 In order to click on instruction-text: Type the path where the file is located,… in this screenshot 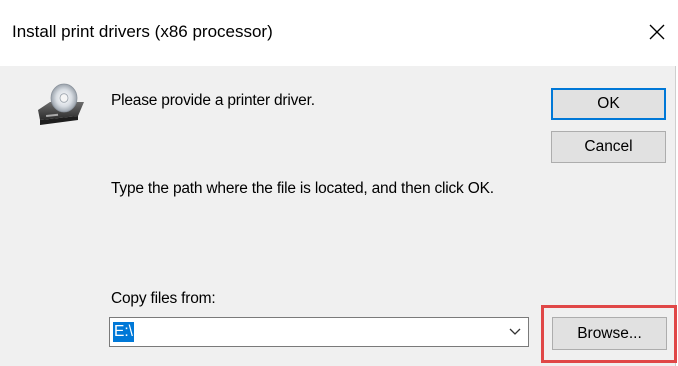, I will do `click(302, 188)`.